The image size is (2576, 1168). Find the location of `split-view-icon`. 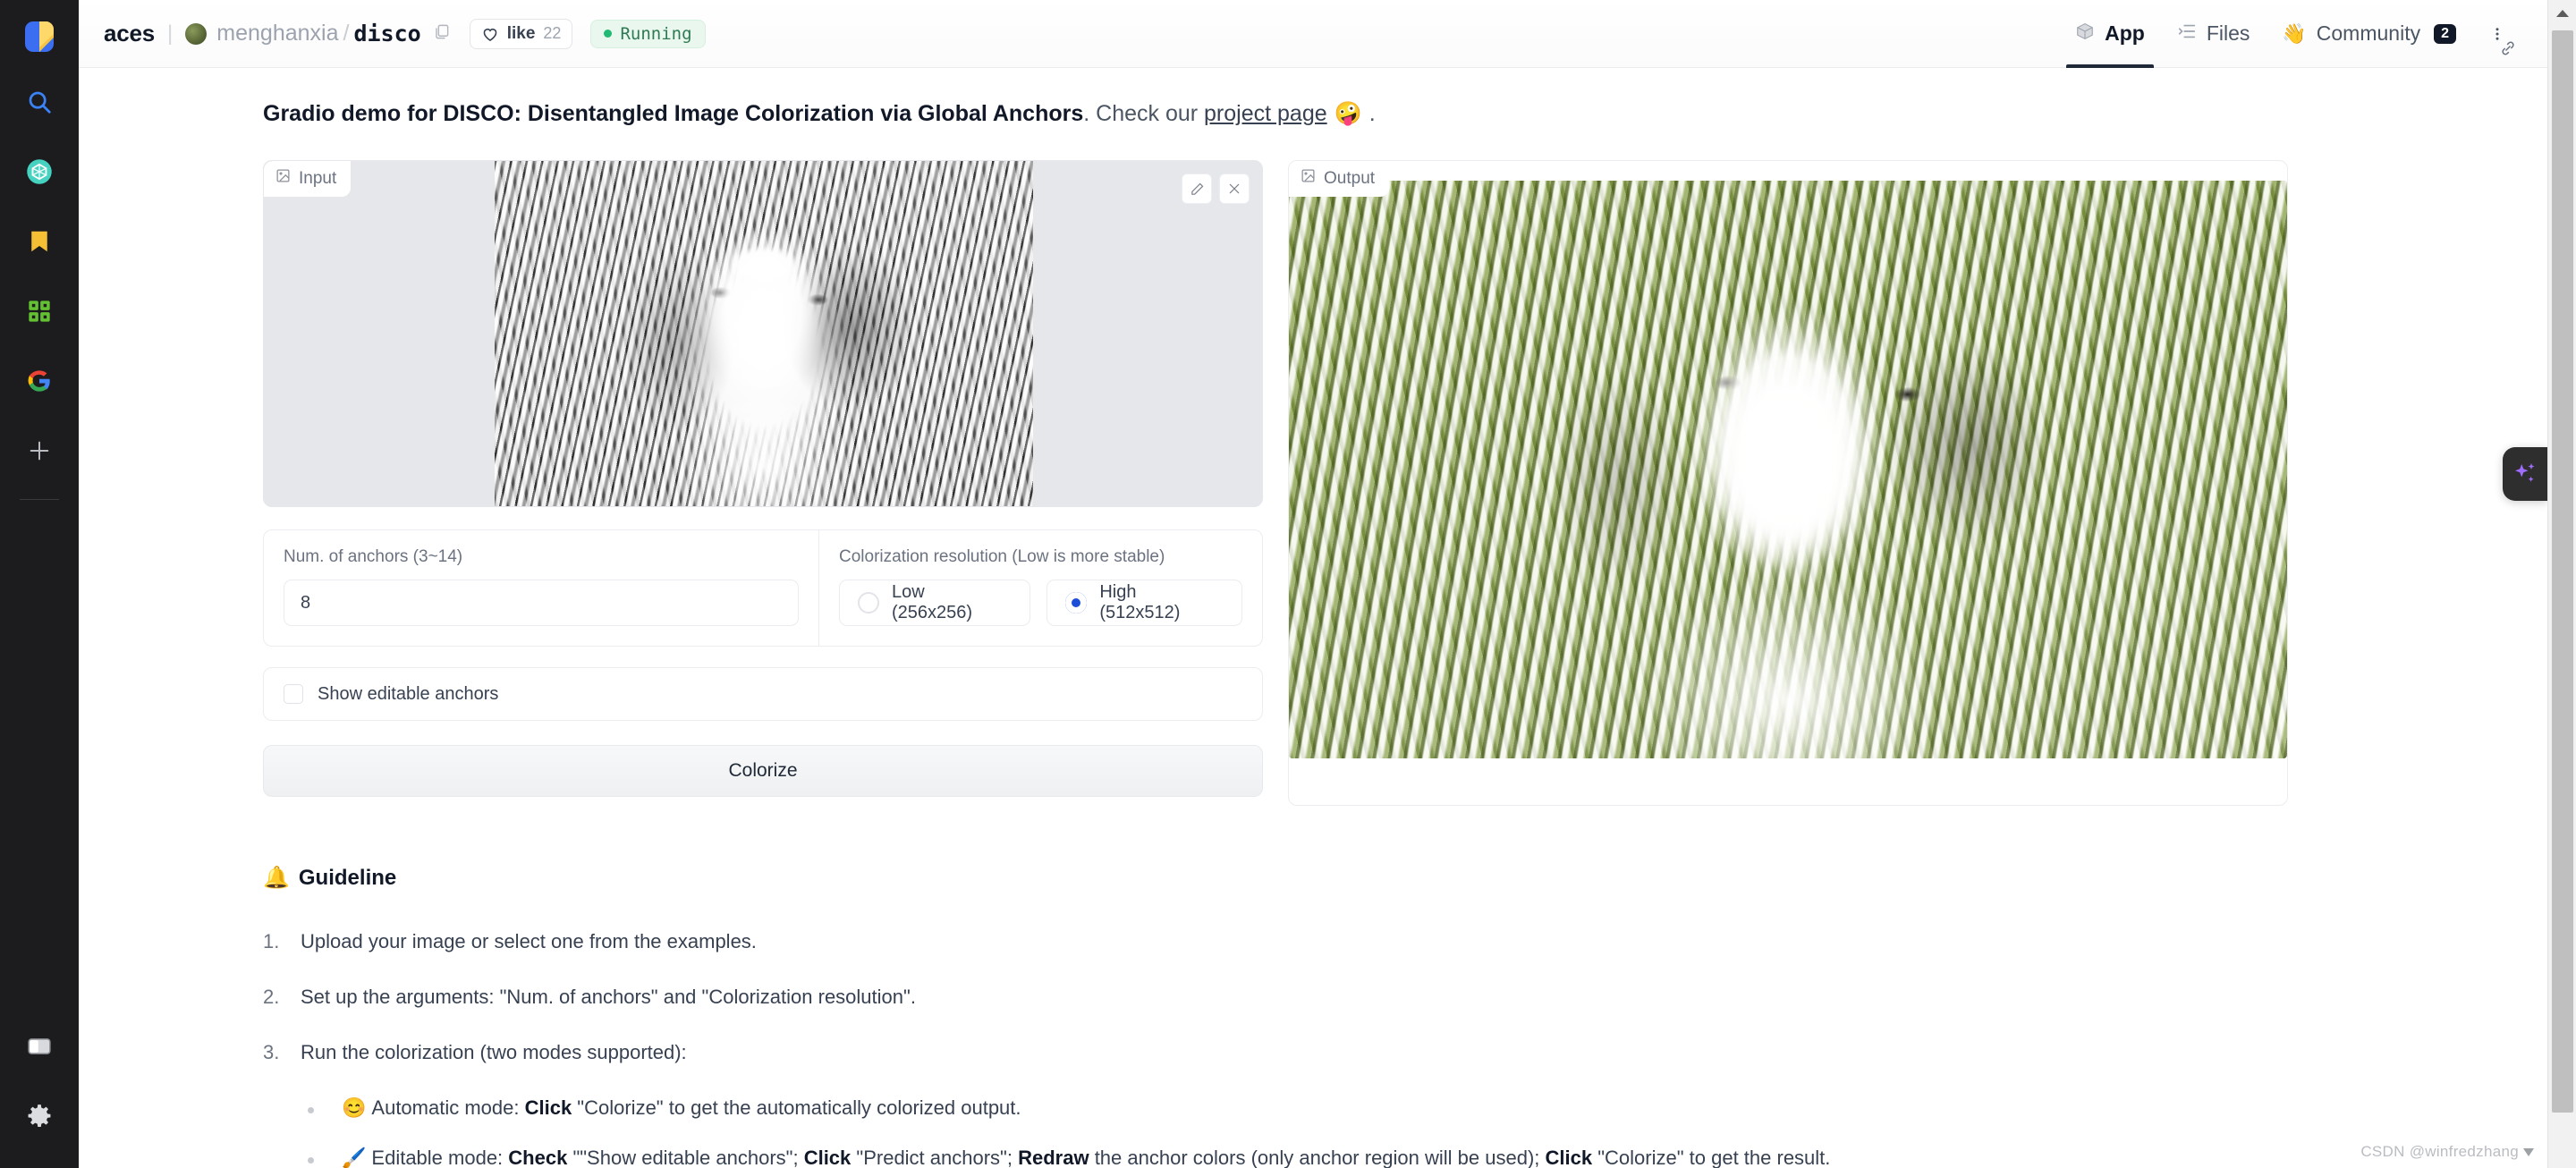

split-view-icon is located at coordinates (39, 1046).